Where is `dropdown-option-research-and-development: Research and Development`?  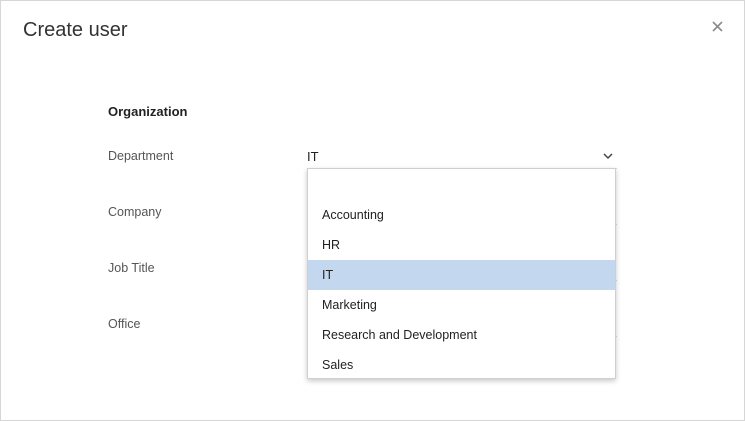 dropdown-option-research-and-development: Research and Development is located at coordinates (461, 335).